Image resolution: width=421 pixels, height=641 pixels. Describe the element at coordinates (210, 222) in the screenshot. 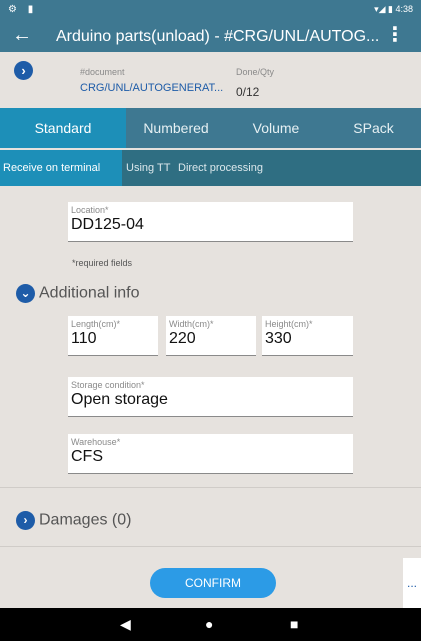

I see `location-field: Location* DD125-04` at that location.